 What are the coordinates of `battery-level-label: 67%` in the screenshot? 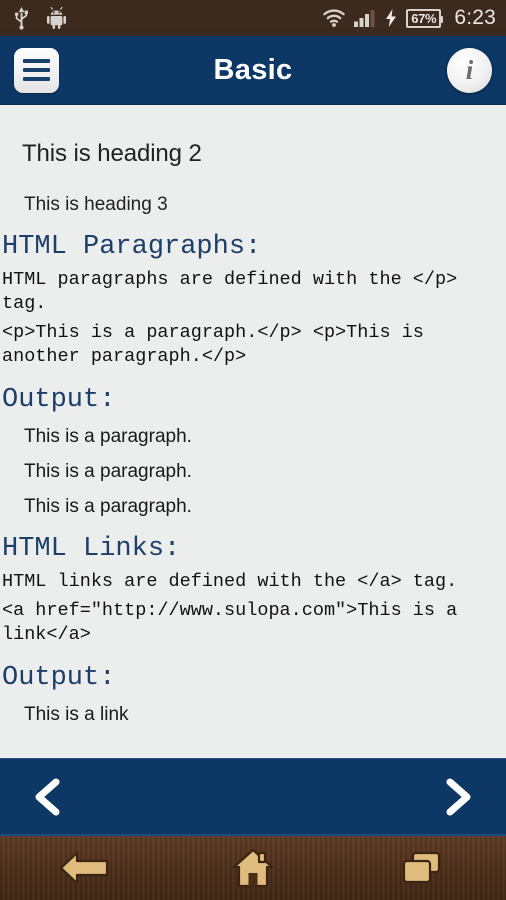 It's located at (424, 18).